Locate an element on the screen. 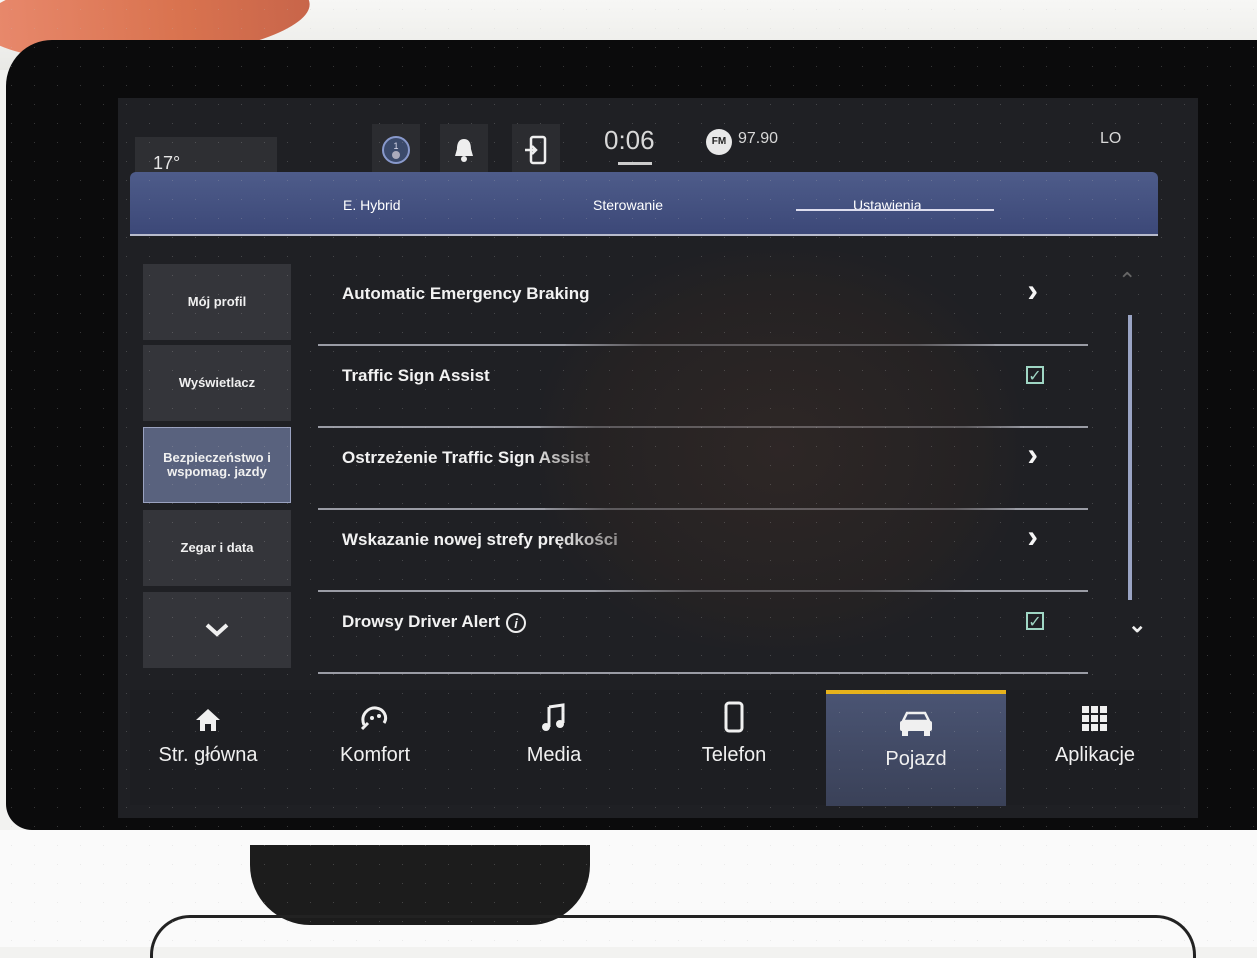  nav-aplikacje: Aplikacje is located at coordinates (1095, 750).